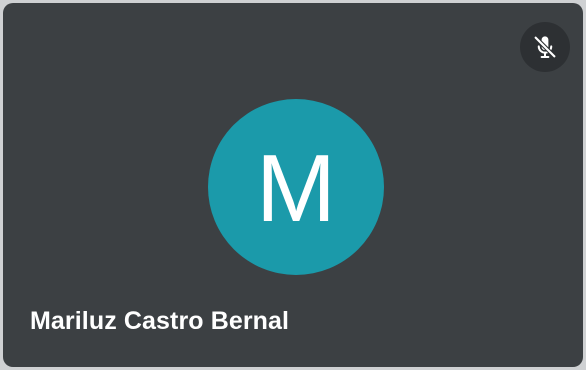  I want to click on mic-status-badge, so click(545, 47).